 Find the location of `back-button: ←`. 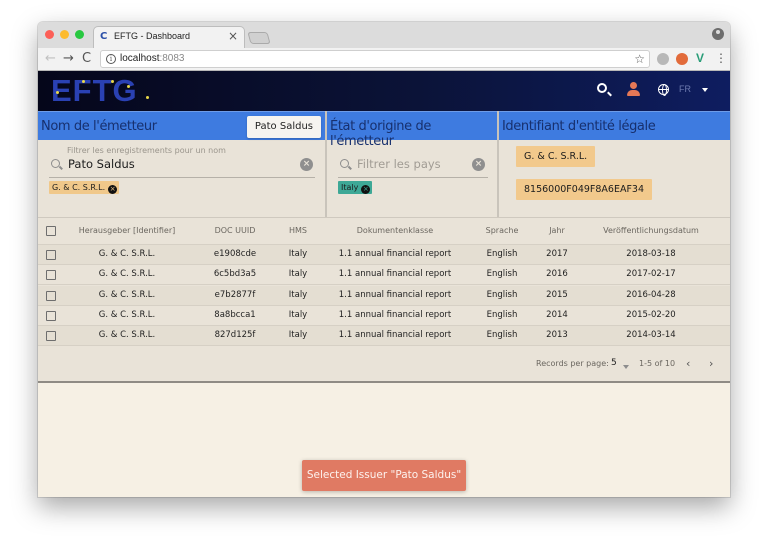

back-button: ← is located at coordinates (50, 59).